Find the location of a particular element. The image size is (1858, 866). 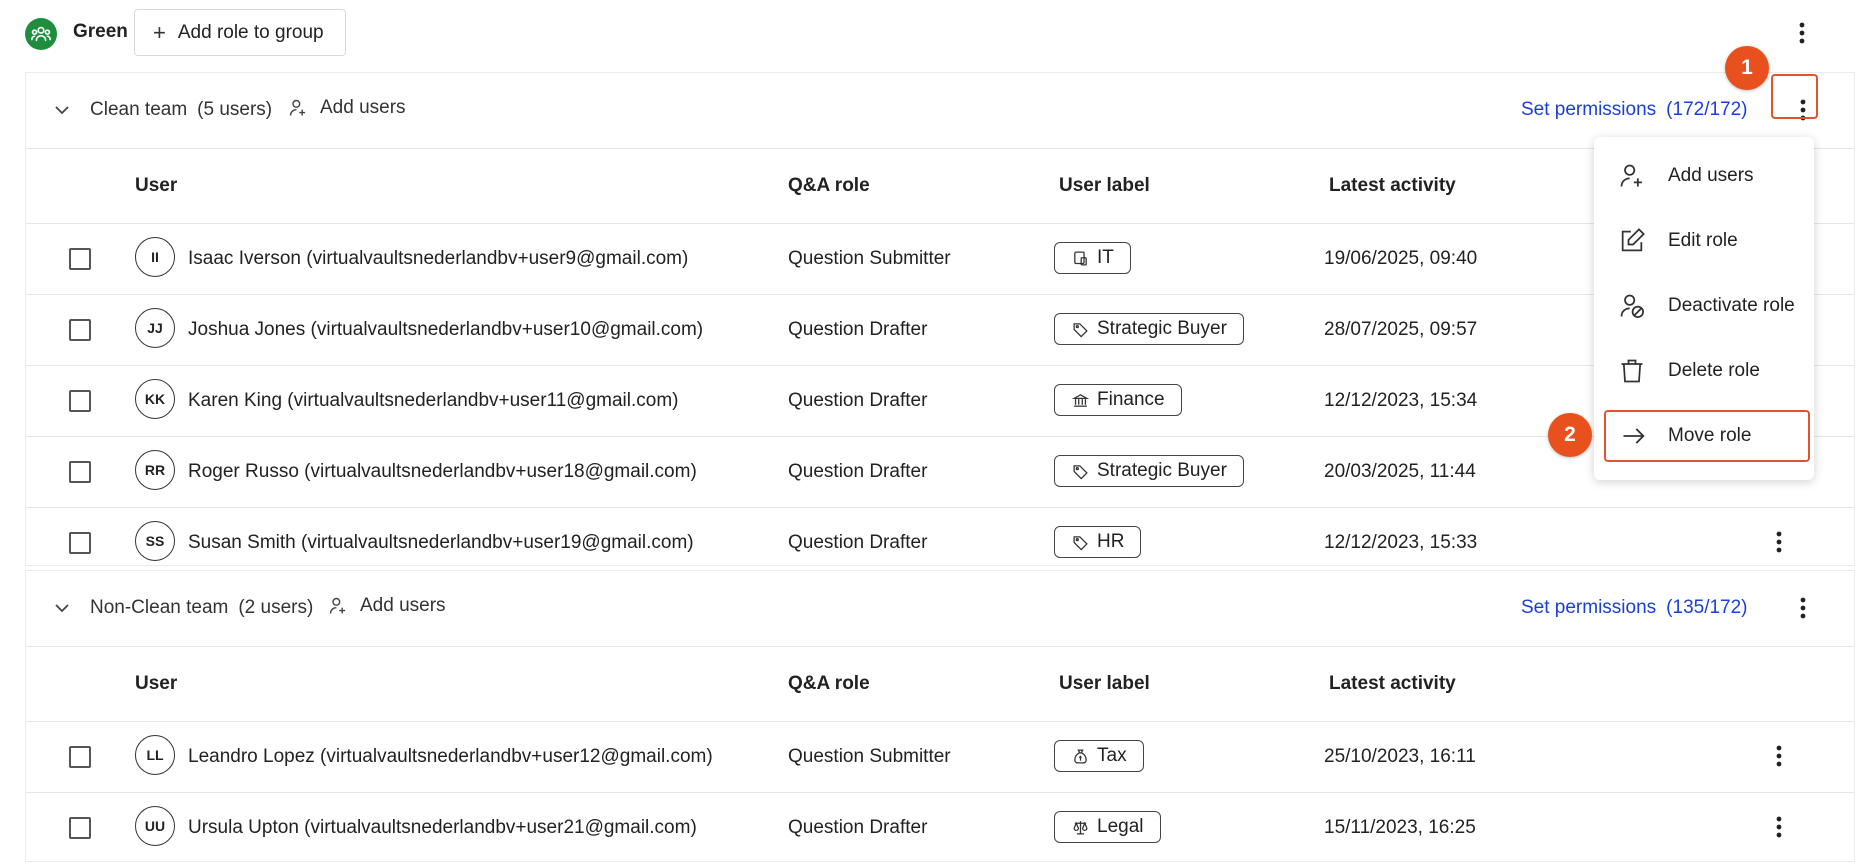

set-permissions-link: Set permissions (135/172) is located at coordinates (1634, 608).